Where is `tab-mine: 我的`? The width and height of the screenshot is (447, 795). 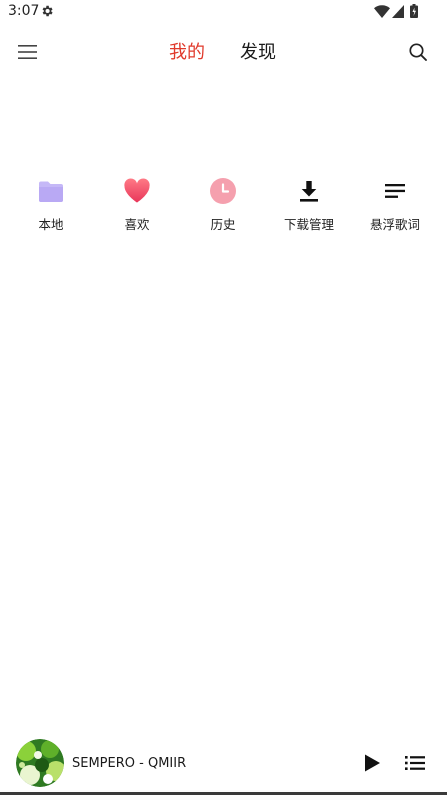 tab-mine: 我的 is located at coordinates (187, 51).